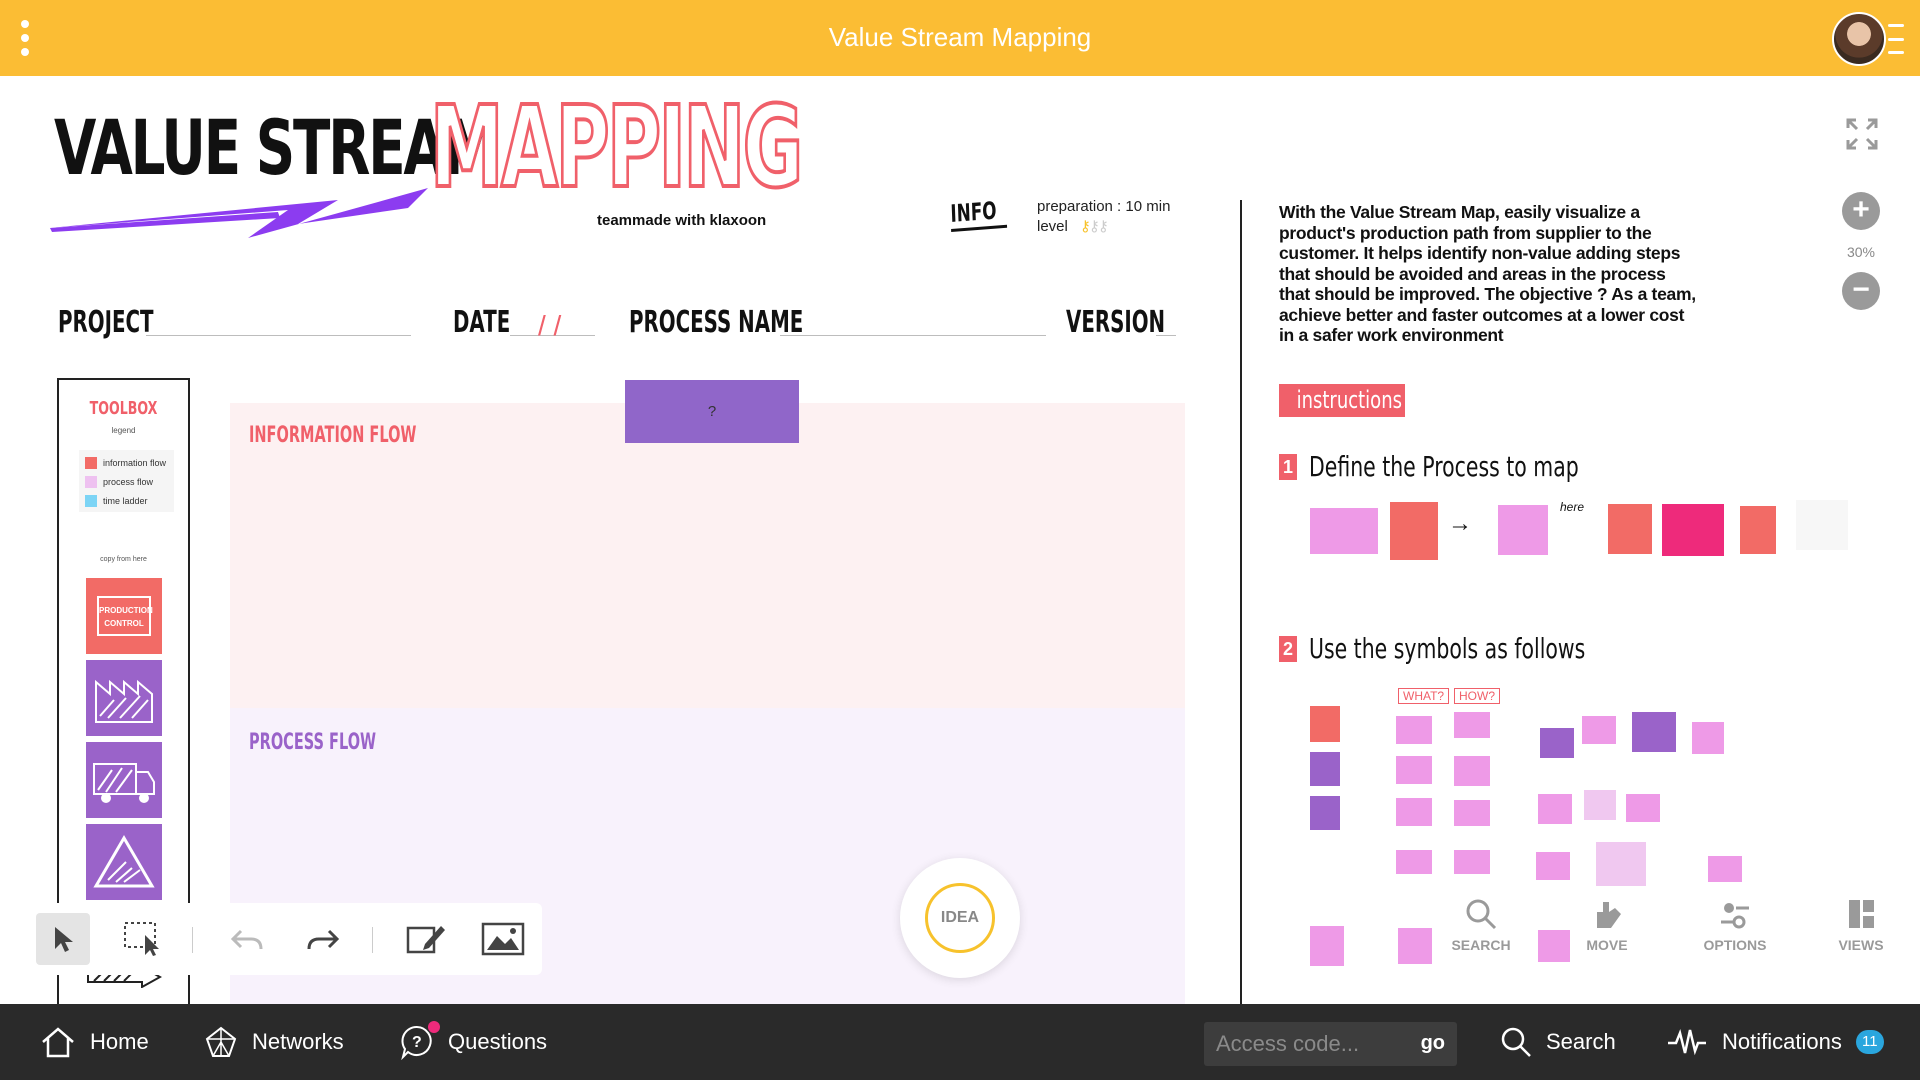  What do you see at coordinates (1481, 945) in the screenshot?
I see `search-tool-label: SEARCH` at bounding box center [1481, 945].